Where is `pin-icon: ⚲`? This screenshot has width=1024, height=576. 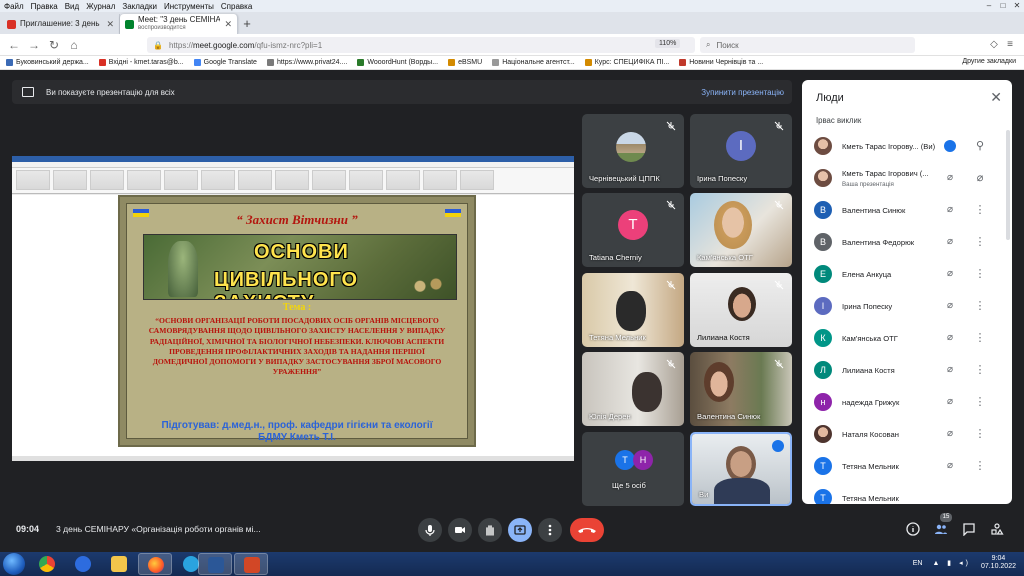
pin-icon: ⚲ is located at coordinates (980, 146).